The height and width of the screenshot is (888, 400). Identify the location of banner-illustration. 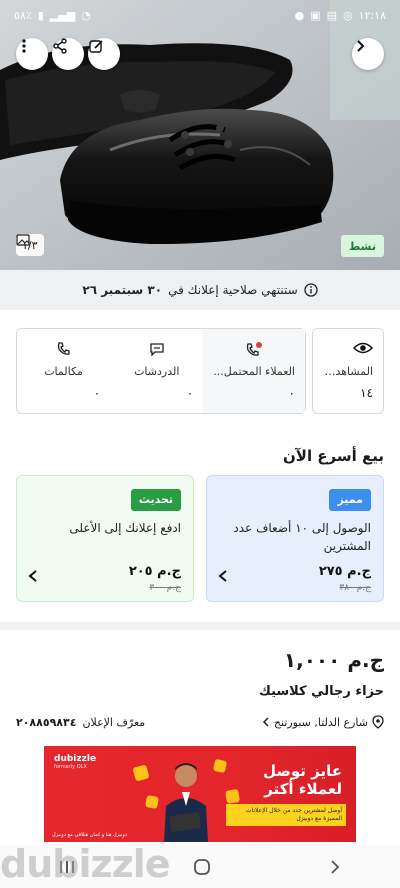
(186, 800).